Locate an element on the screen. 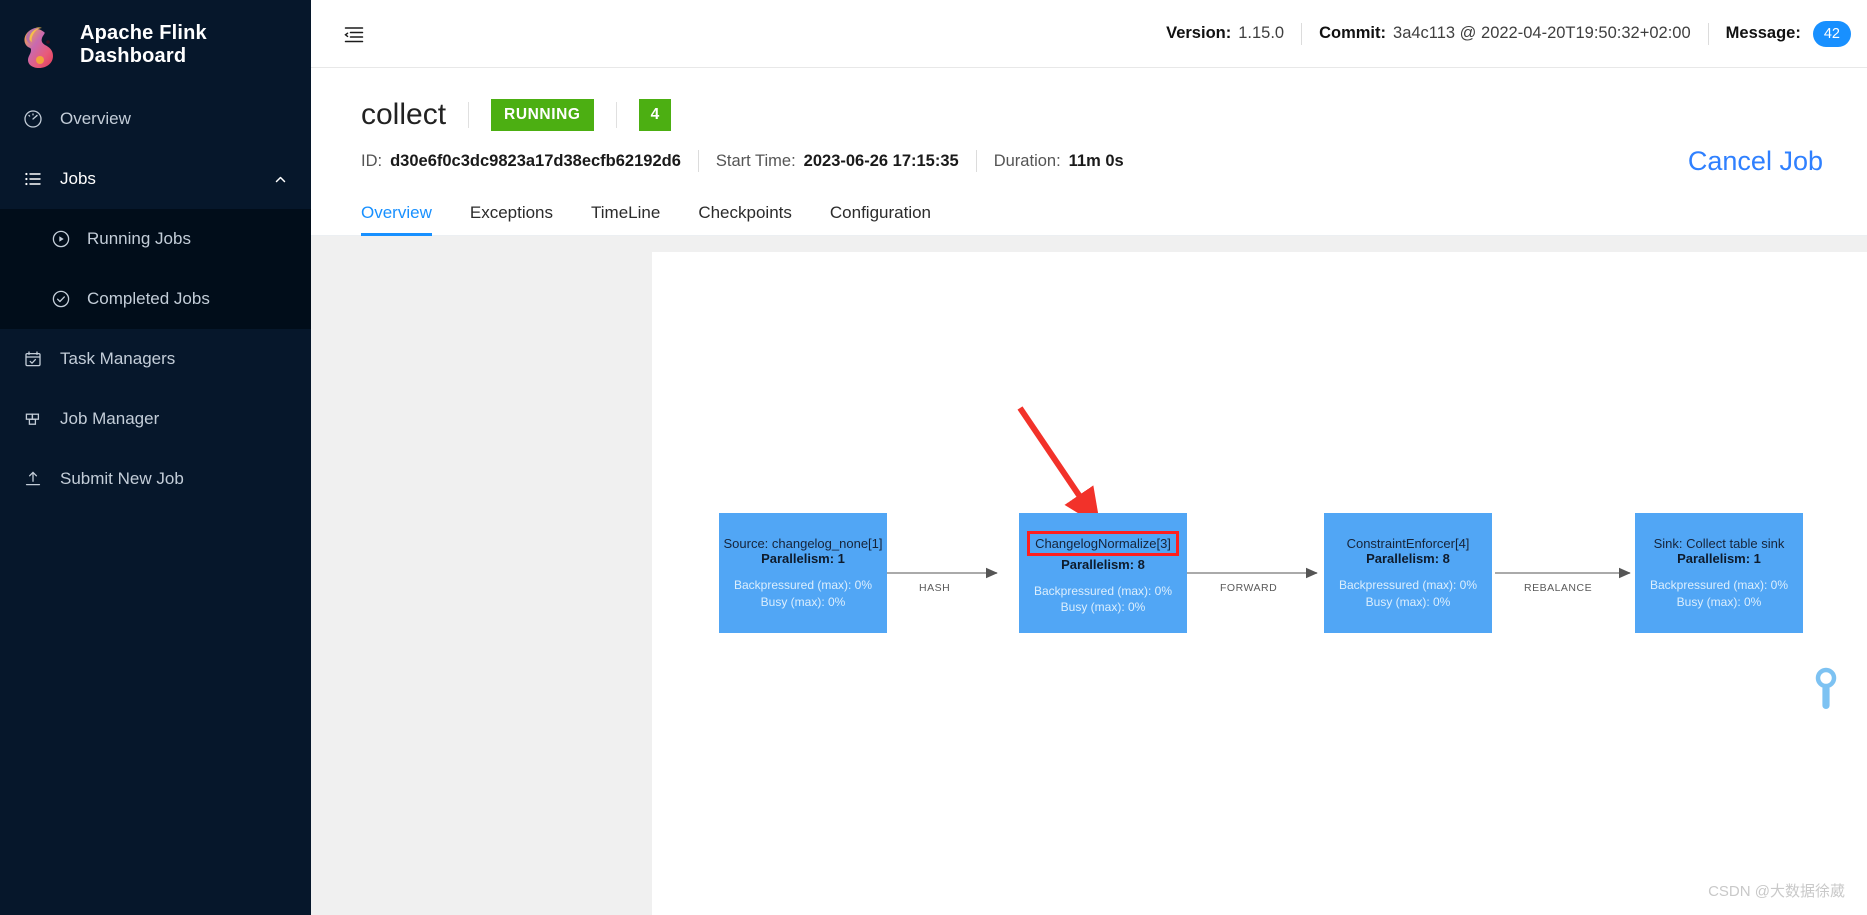 This screenshot has width=1867, height=915. sidebar-item-running-jobs: Running Jobs is located at coordinates (155, 239).